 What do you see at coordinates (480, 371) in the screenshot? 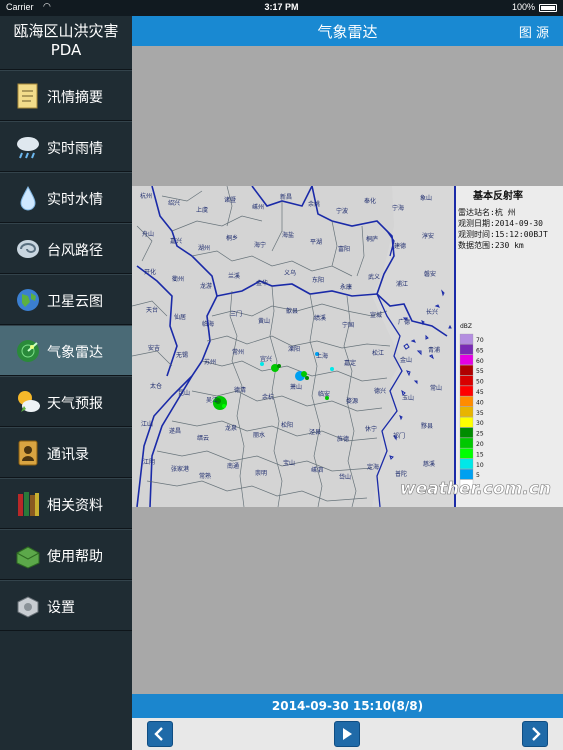
I see `scale-value: 55` at bounding box center [480, 371].